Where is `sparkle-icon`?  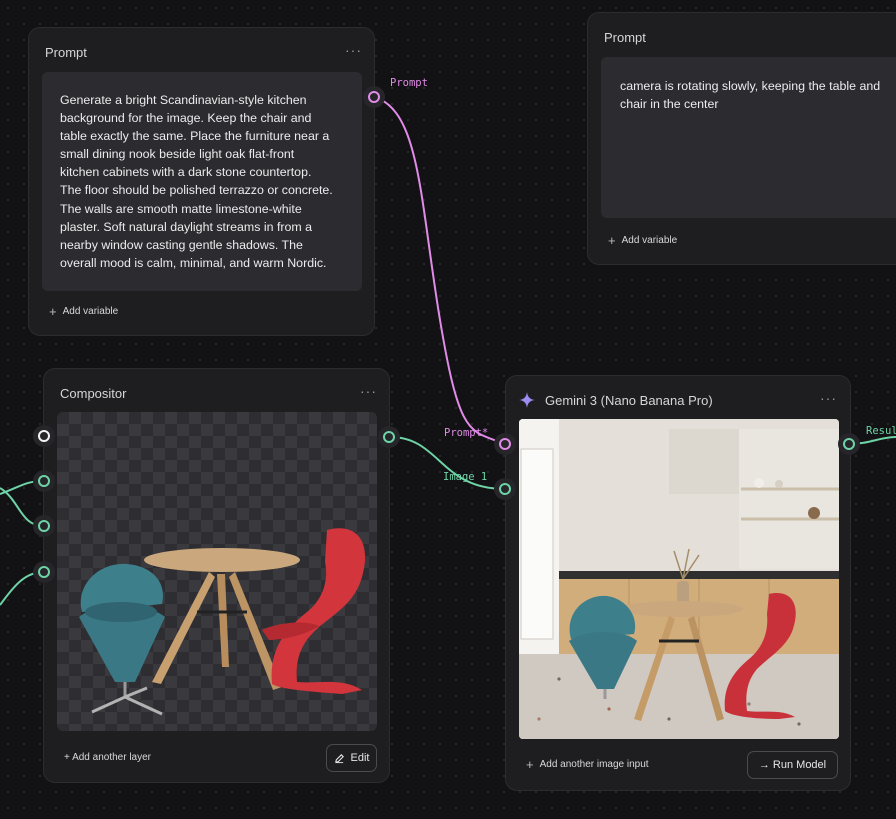
sparkle-icon is located at coordinates (527, 400).